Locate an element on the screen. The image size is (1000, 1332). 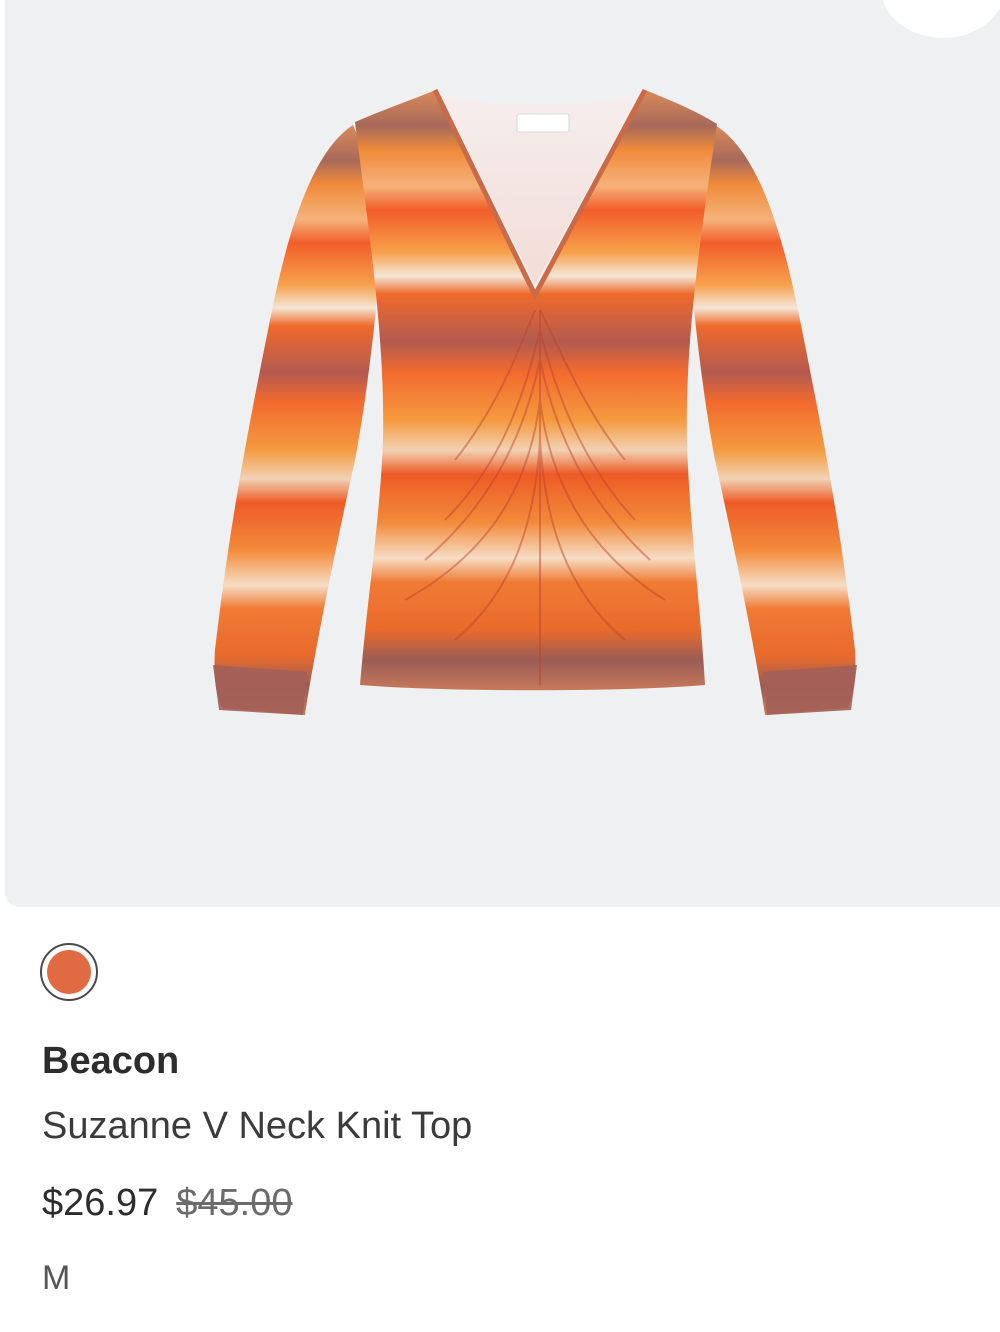
product-name: Suzanne V Neck Knit Top is located at coordinates (257, 1126).